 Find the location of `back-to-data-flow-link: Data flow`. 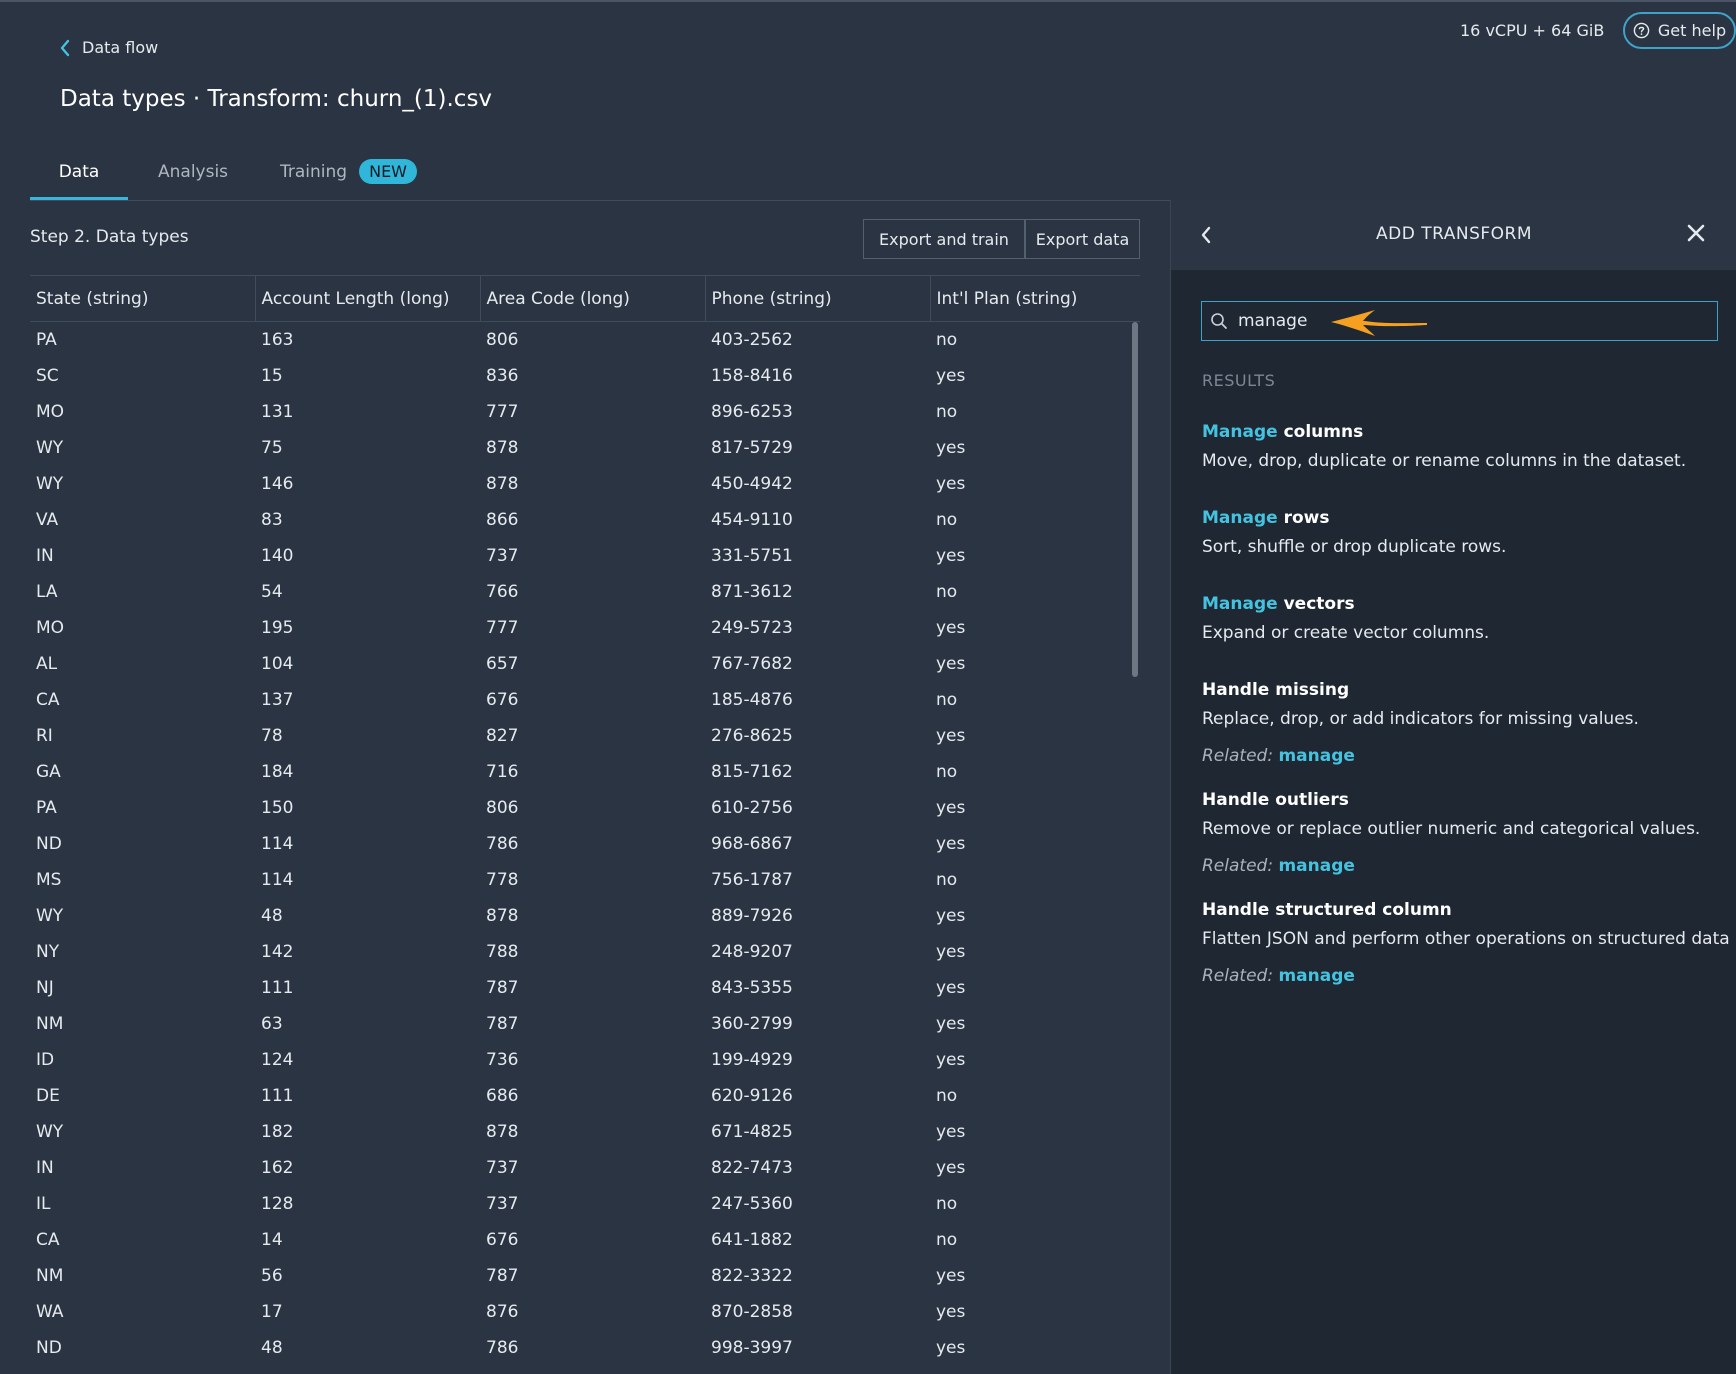

back-to-data-flow-link: Data flow is located at coordinates (108, 47).